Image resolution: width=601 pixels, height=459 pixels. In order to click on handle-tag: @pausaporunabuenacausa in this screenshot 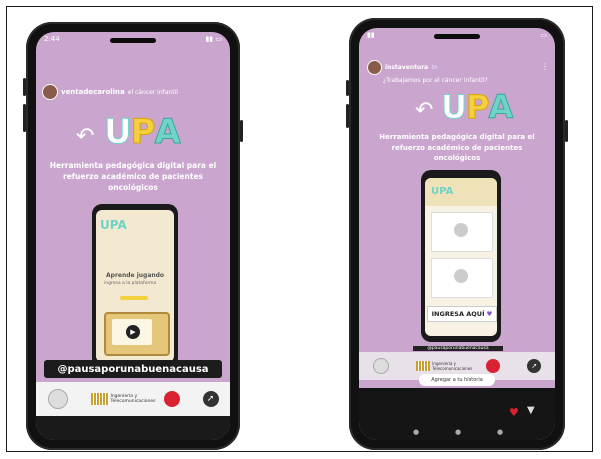, I will do `click(133, 369)`.